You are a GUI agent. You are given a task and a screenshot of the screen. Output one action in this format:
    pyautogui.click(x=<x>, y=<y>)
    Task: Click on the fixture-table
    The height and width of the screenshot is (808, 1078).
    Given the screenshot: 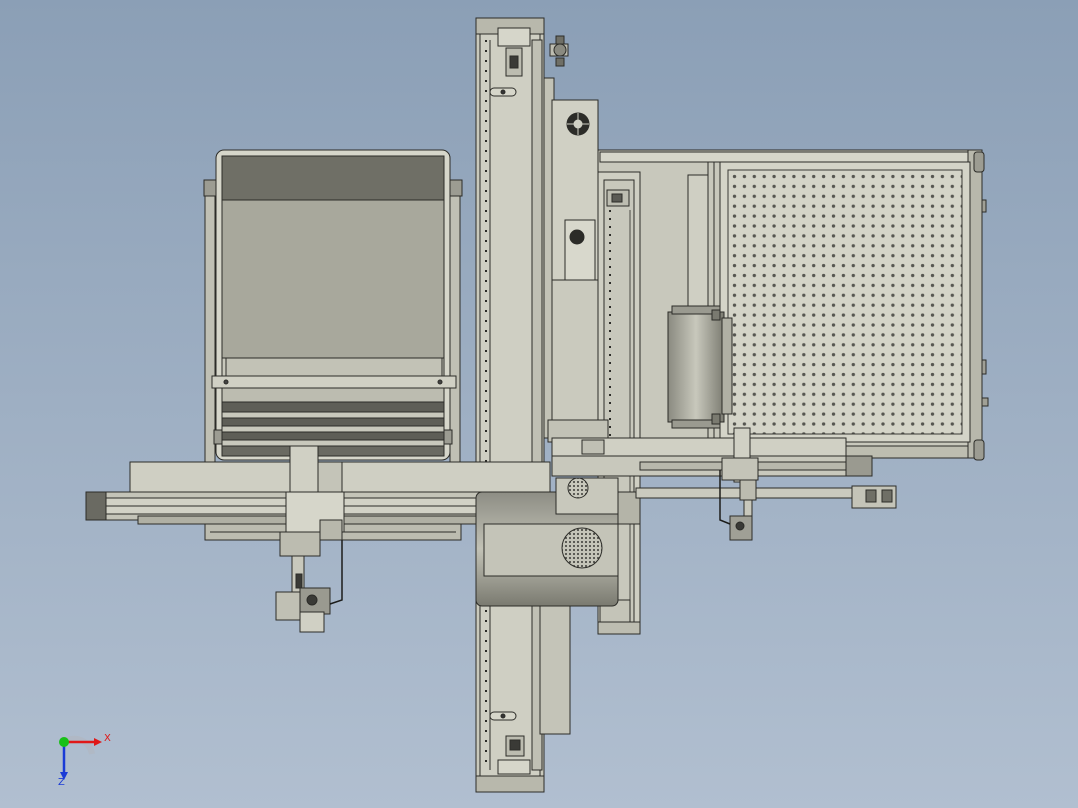 What is the action you would take?
    pyautogui.click(x=793, y=305)
    